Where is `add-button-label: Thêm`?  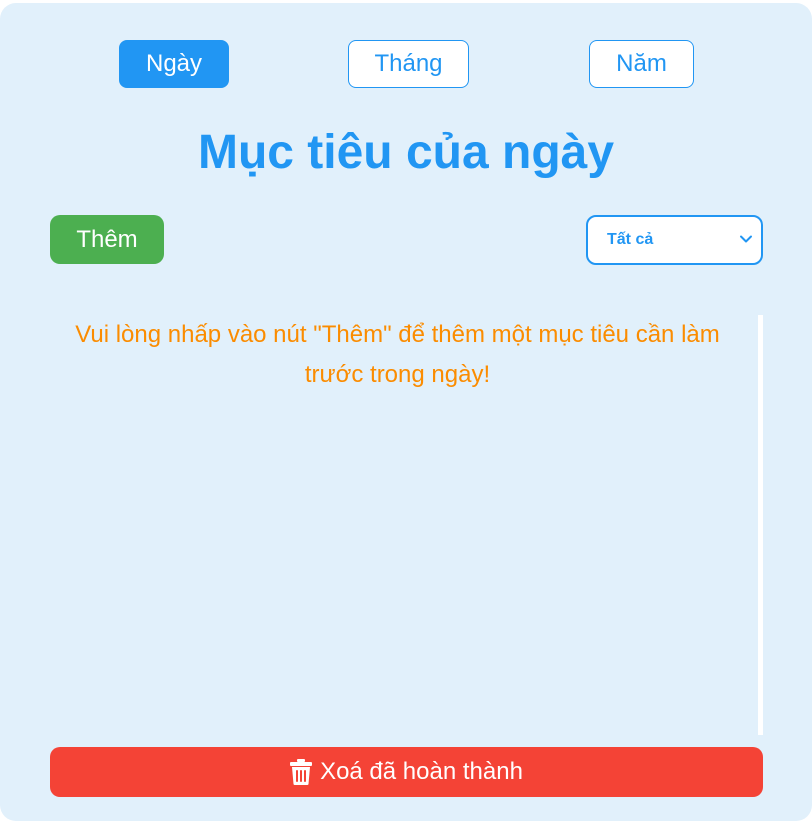
add-button-label: Thêm is located at coordinates (106, 240).